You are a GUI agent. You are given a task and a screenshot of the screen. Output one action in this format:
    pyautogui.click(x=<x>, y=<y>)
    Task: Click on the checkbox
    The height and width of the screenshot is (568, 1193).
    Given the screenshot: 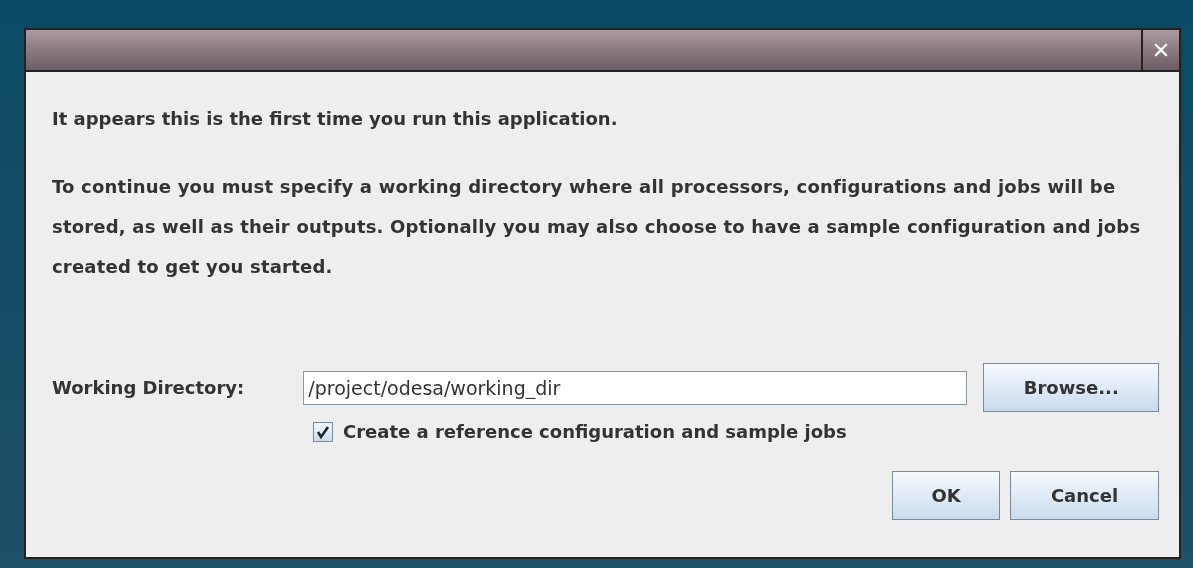 What is the action you would take?
    pyautogui.click(x=323, y=431)
    